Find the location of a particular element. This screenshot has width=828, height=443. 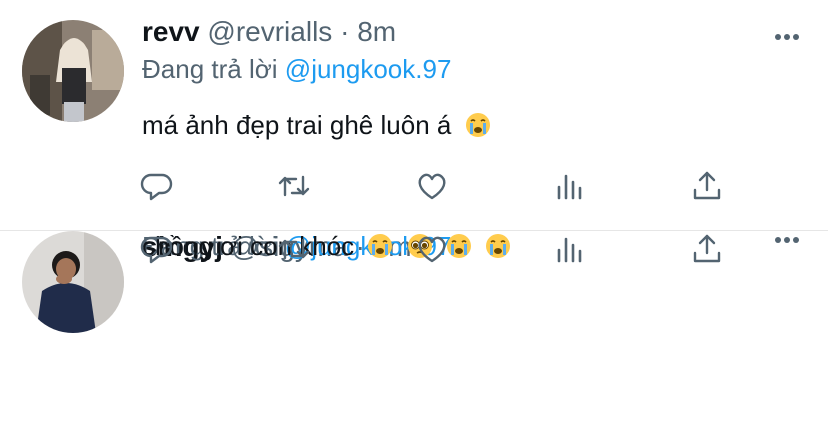

user-handle: @revrialls is located at coordinates (269, 31).